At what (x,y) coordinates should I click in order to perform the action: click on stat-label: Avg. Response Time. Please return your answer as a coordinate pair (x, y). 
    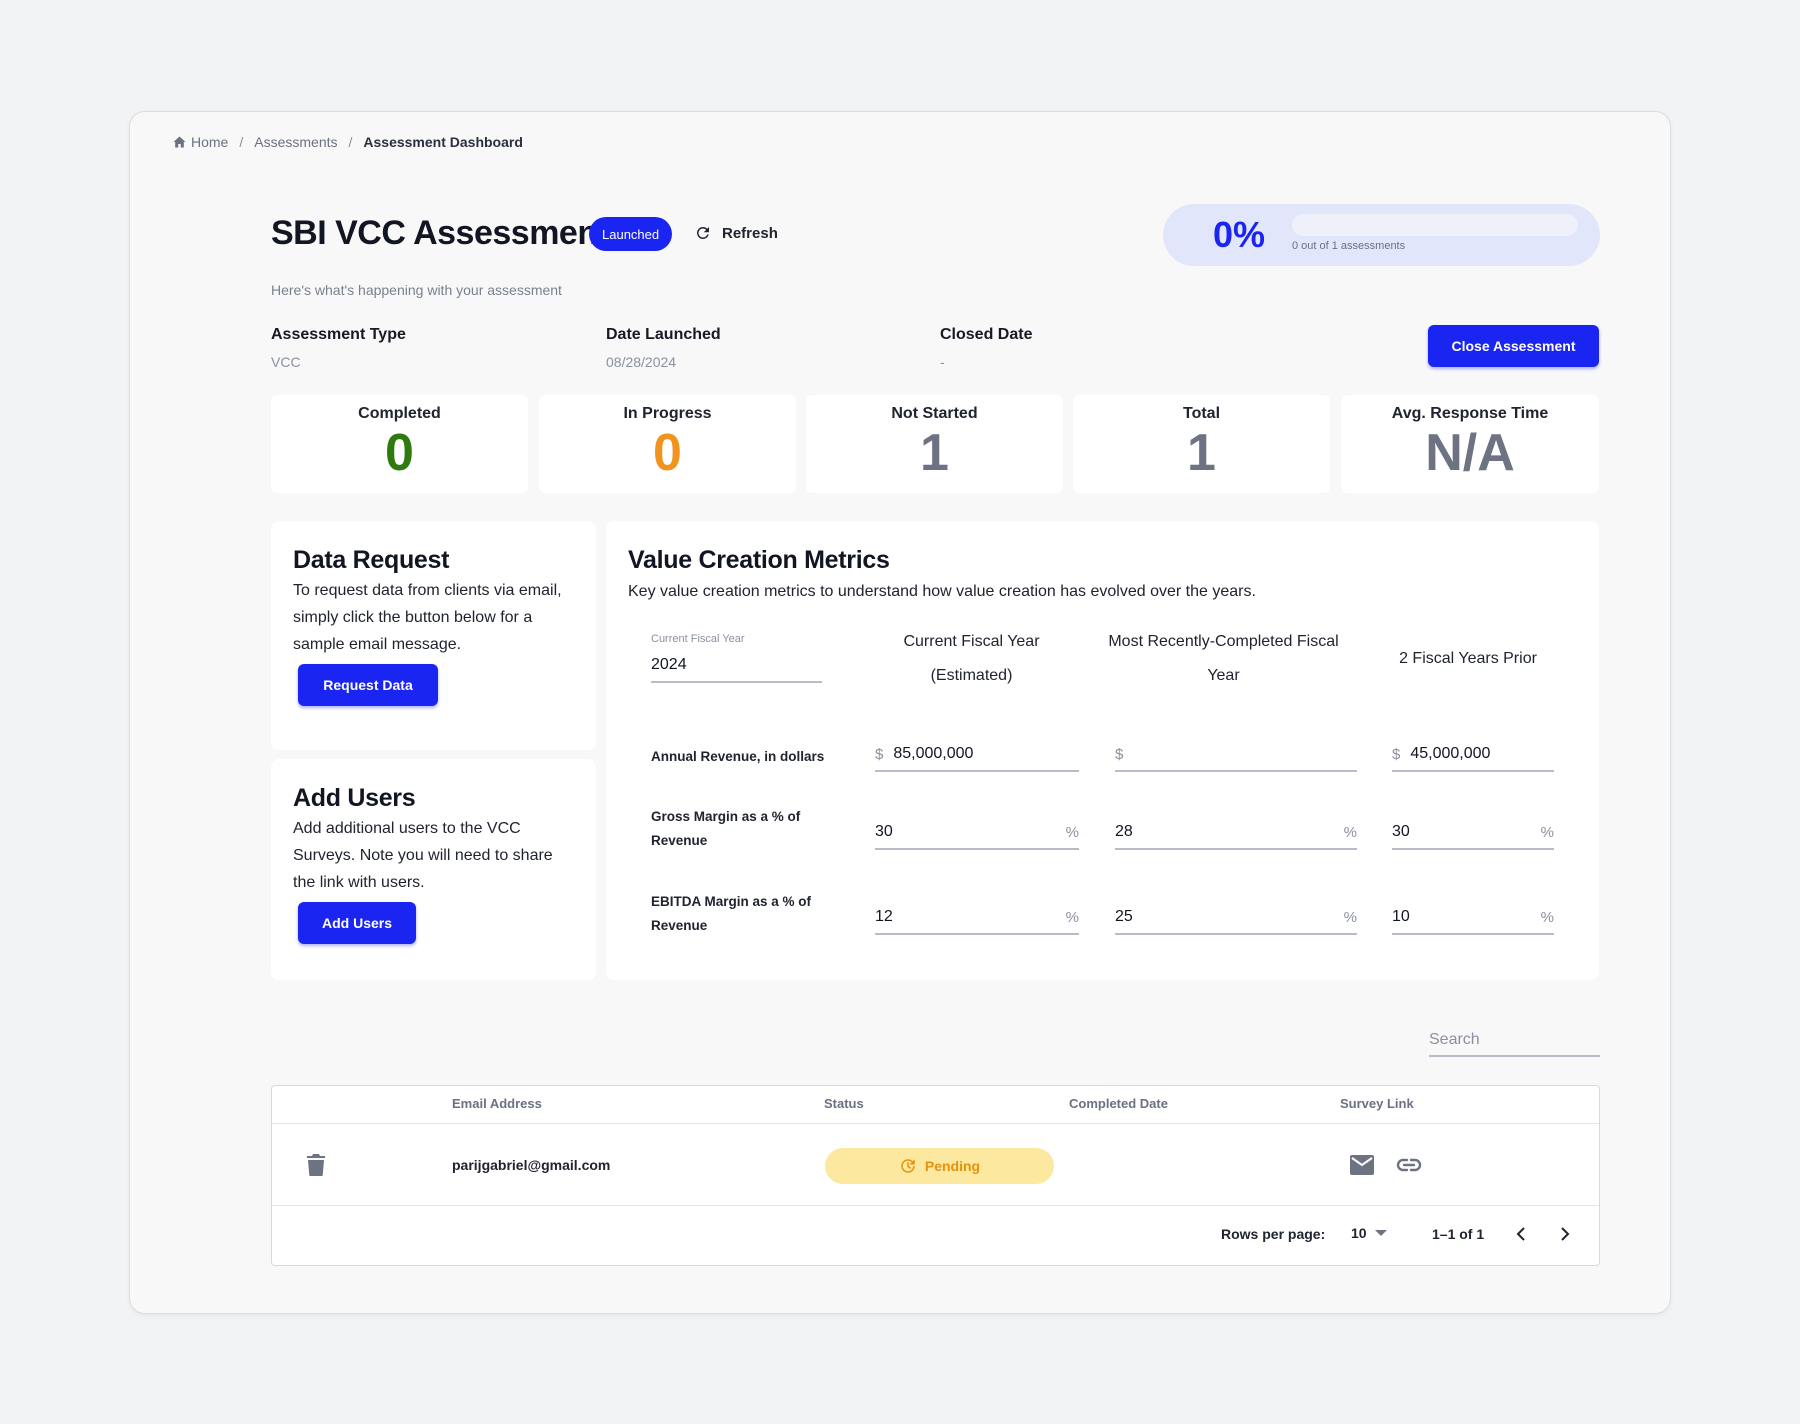
    Looking at the image, I should click on (1470, 413).